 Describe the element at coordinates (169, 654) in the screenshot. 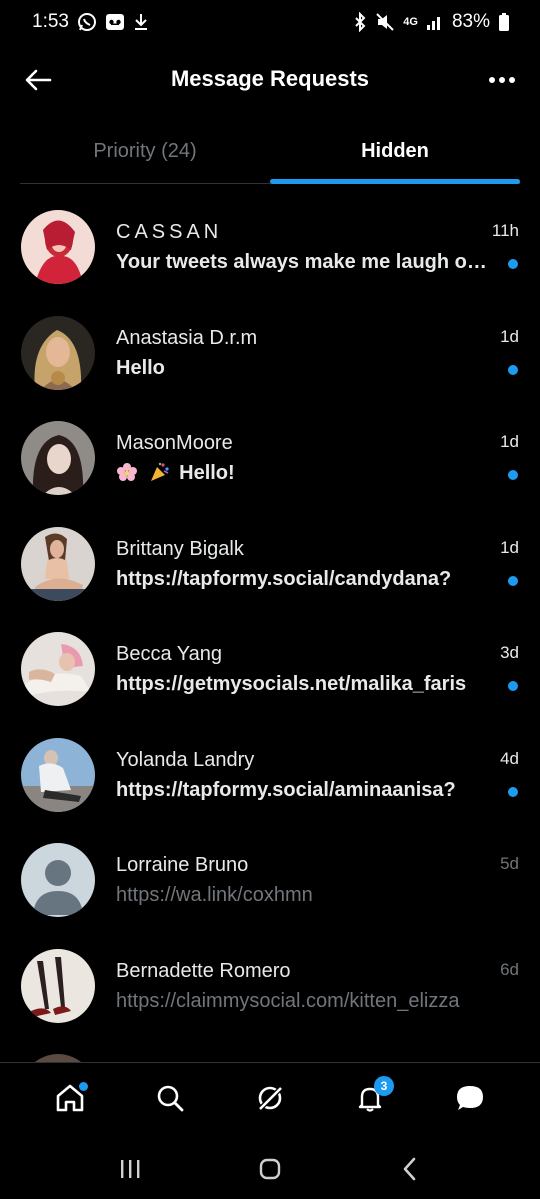

I see `sender-name: Becca Yang` at that location.